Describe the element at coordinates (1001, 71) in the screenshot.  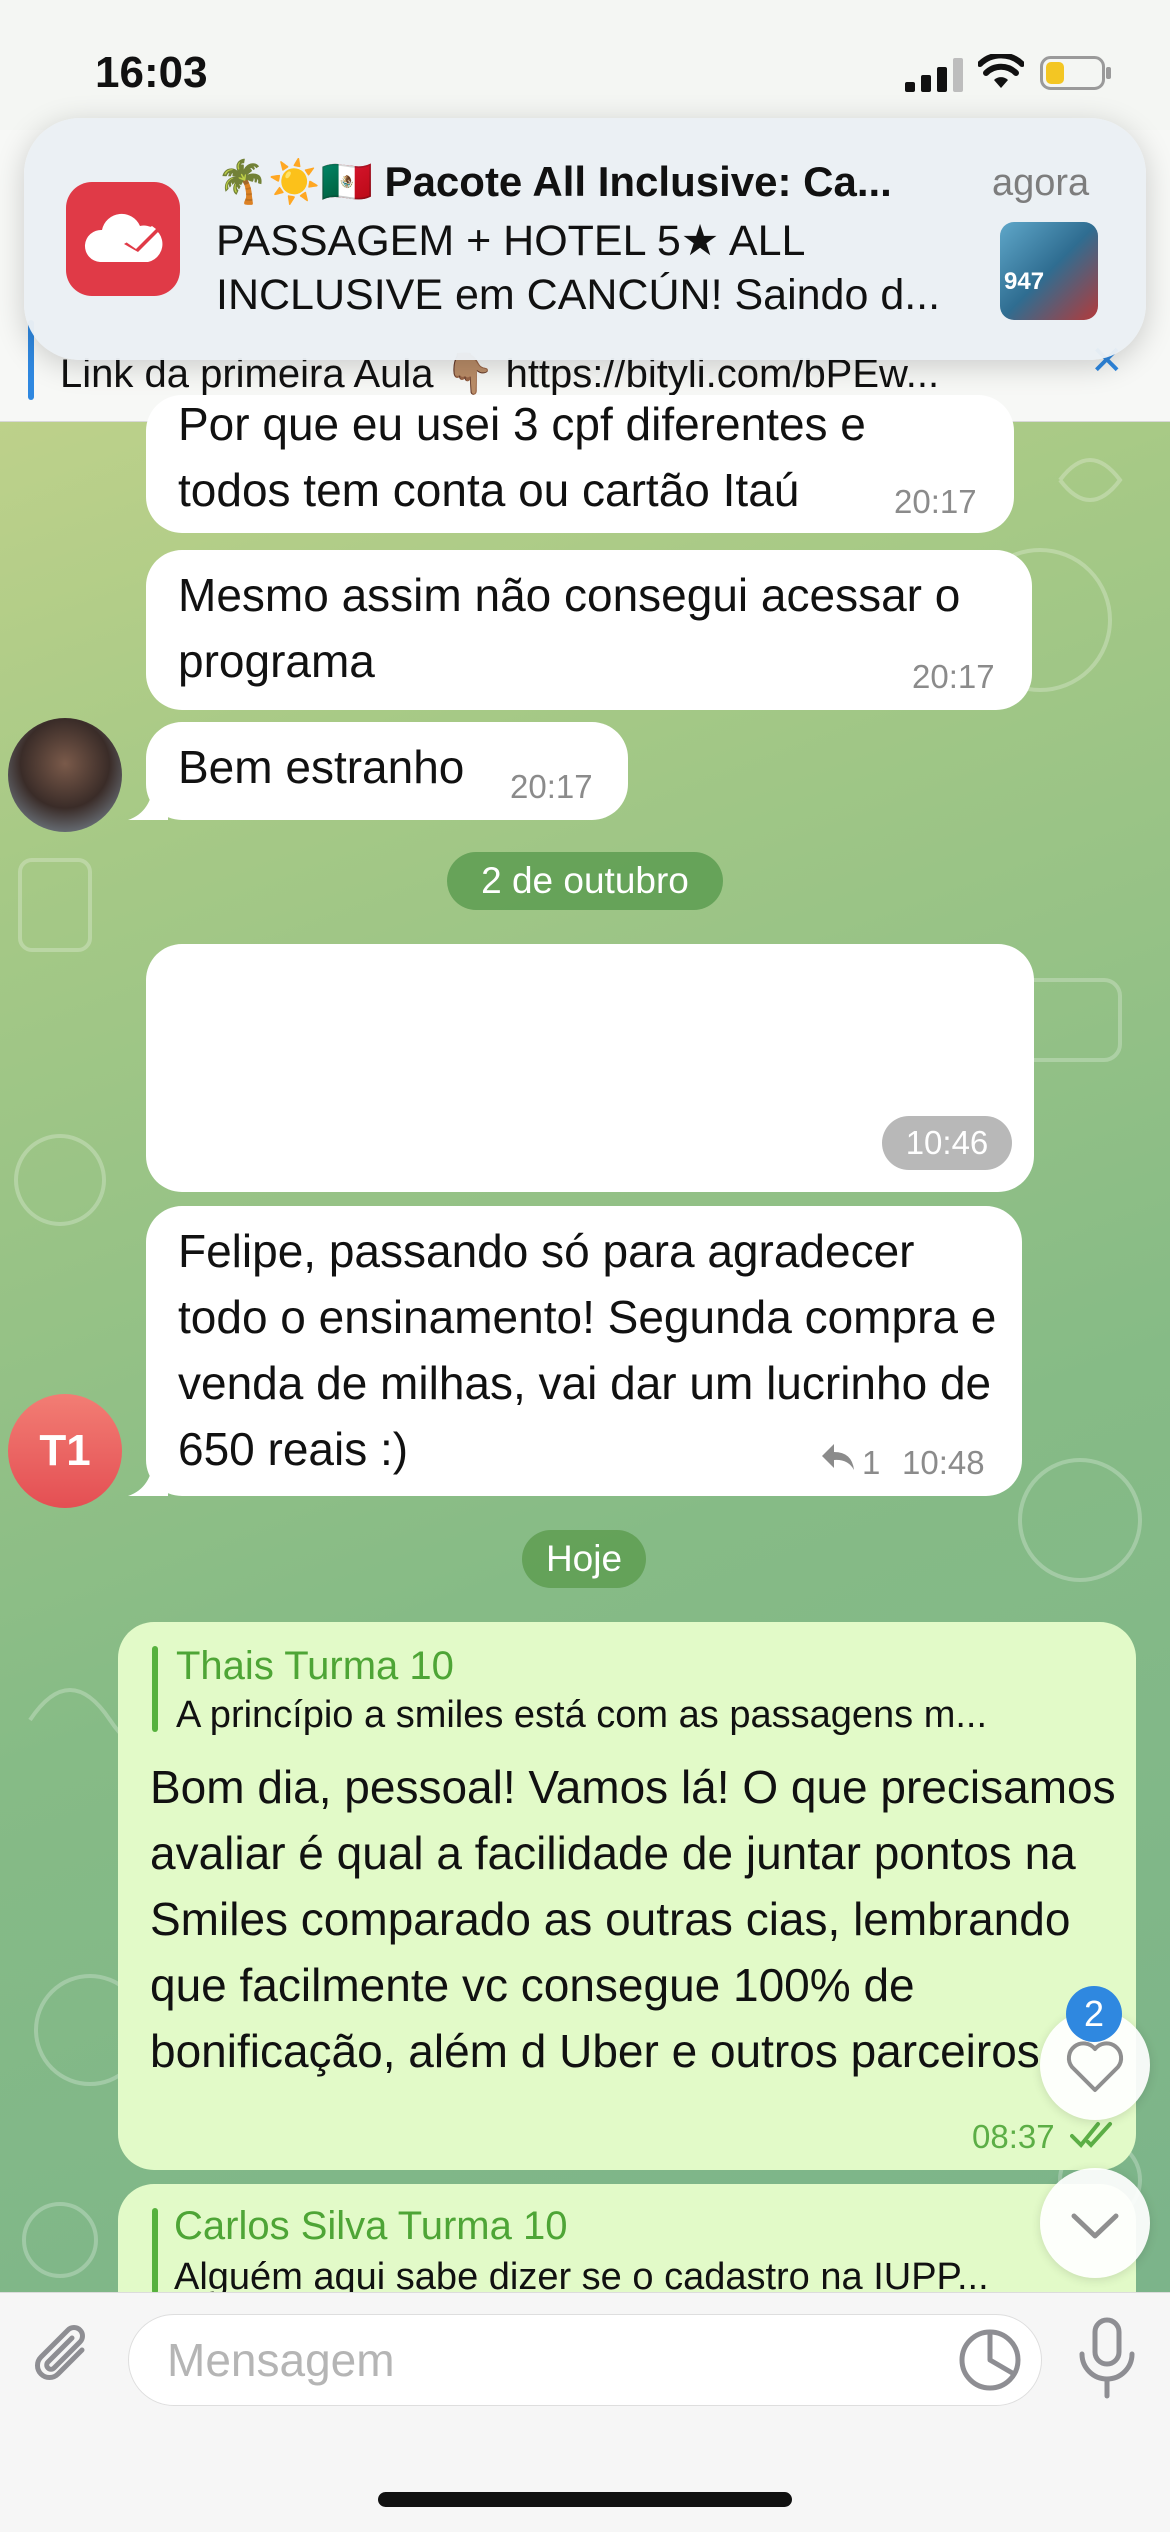
I see `wifi-icon` at that location.